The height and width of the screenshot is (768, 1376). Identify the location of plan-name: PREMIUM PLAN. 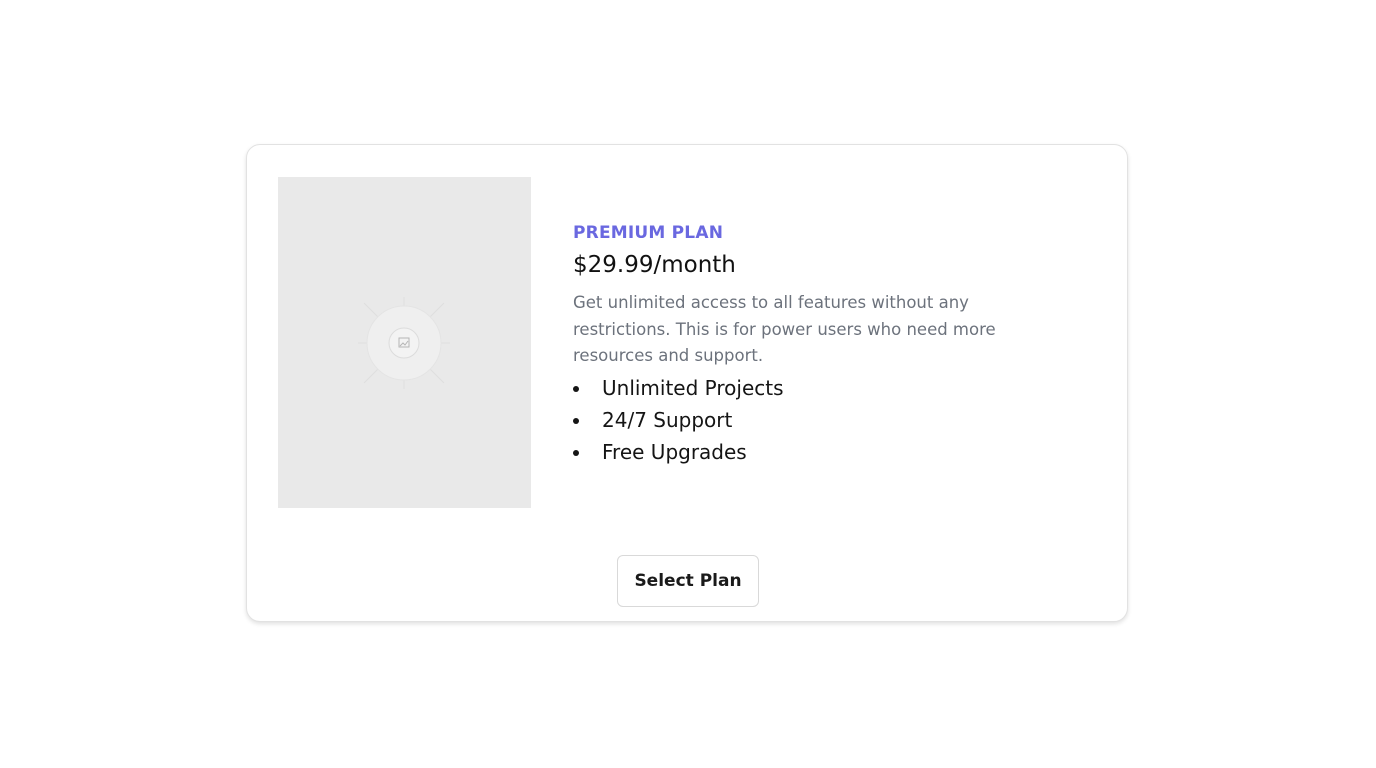
(648, 233).